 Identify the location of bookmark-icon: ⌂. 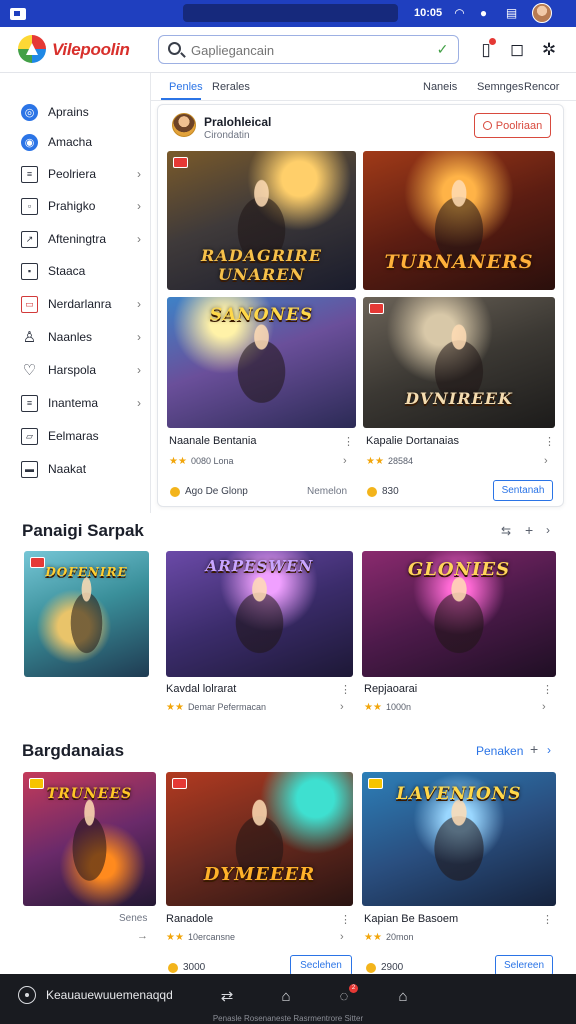
(286, 997).